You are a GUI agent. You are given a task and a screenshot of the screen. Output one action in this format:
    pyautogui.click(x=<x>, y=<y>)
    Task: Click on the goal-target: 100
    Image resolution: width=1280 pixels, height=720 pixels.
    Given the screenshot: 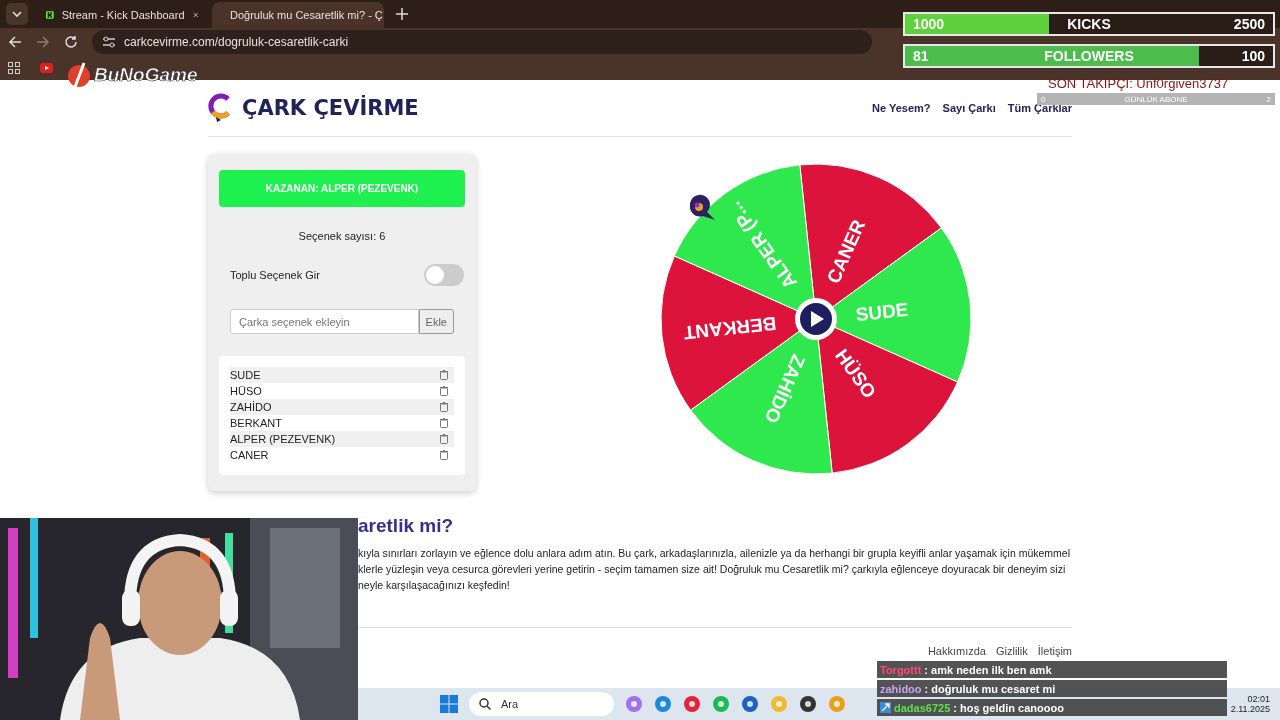 What is the action you would take?
    pyautogui.click(x=1252, y=56)
    